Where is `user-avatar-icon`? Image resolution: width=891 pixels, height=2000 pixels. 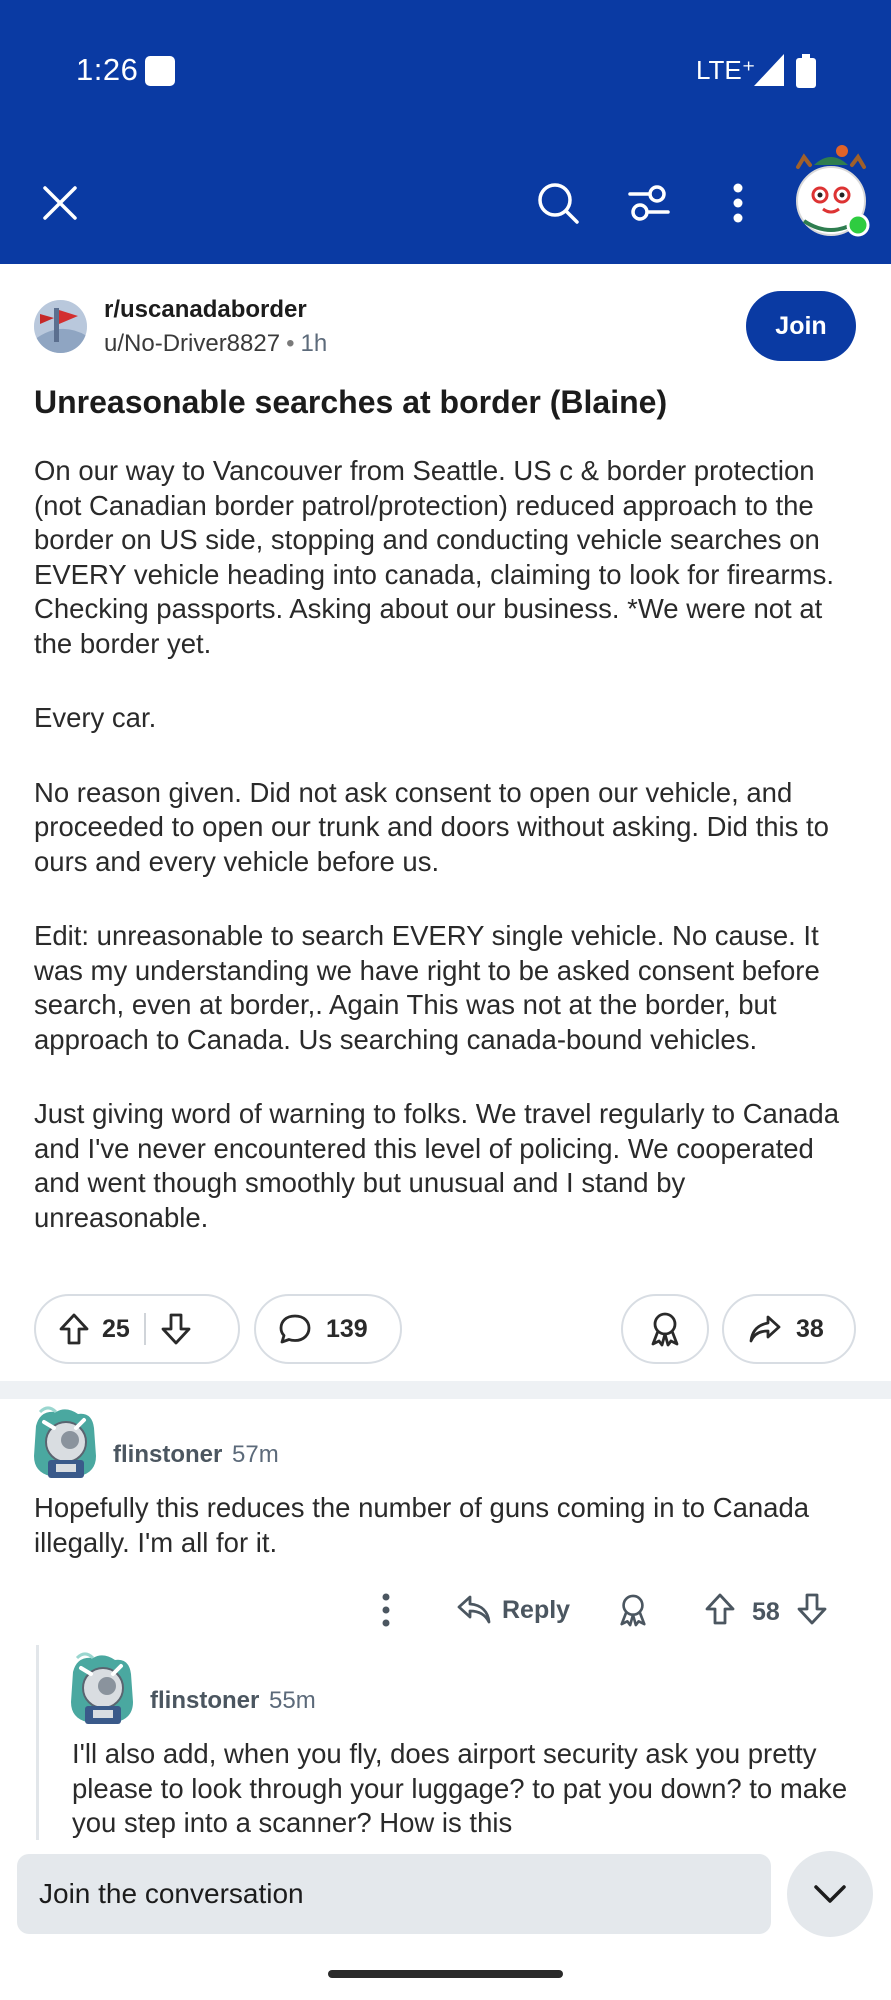 user-avatar-icon is located at coordinates (833, 191).